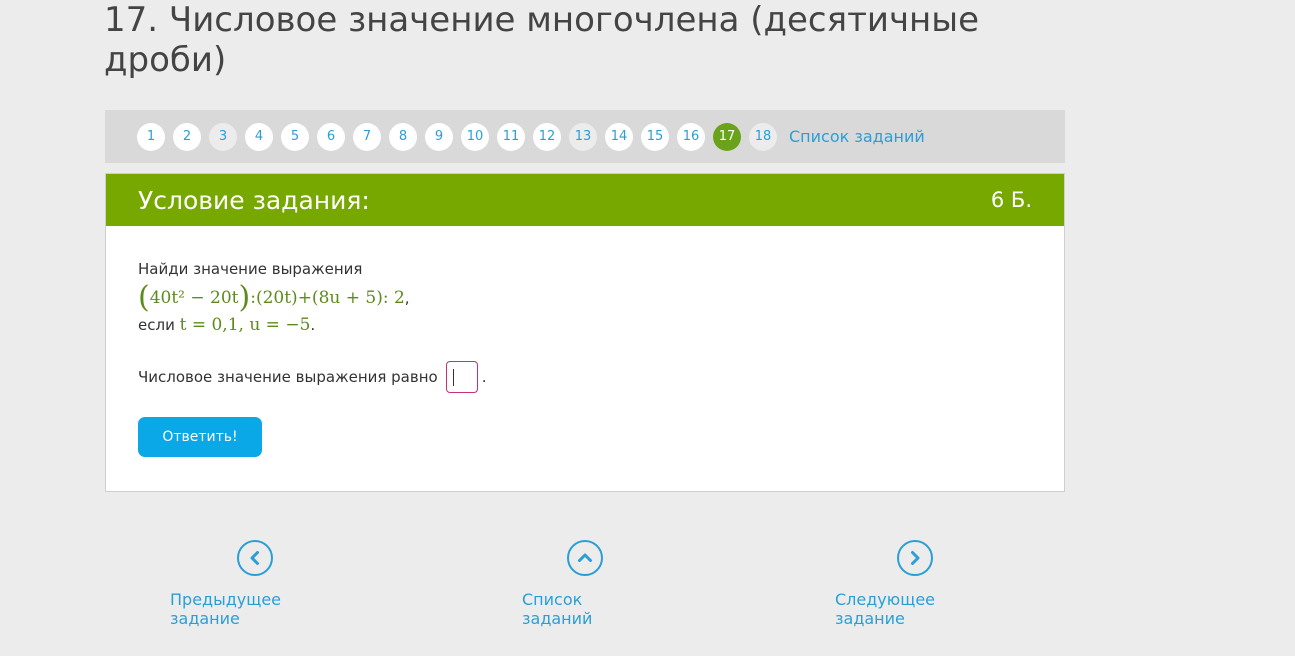 This screenshot has width=1295, height=656. What do you see at coordinates (585, 325) in the screenshot?
I see `task-condition: если t = 0,1, u = −5.` at bounding box center [585, 325].